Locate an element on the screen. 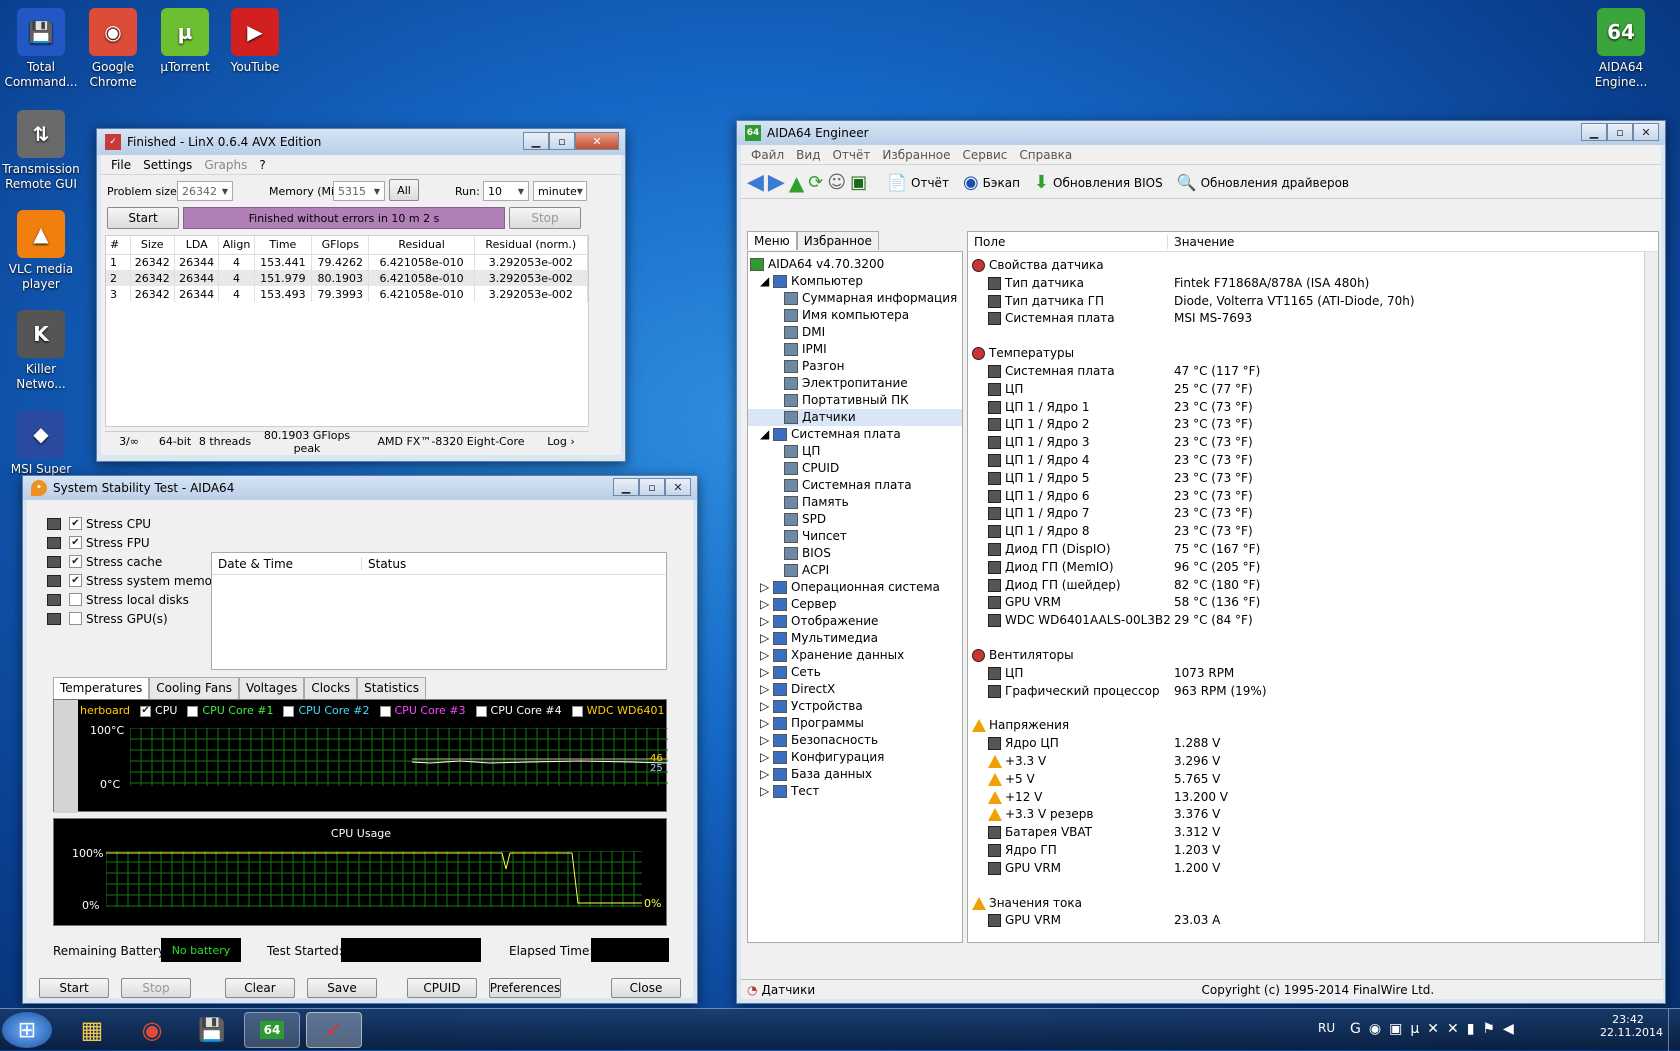  table-row: Батарея VBAT 3.312 V is located at coordinates (1298, 832).